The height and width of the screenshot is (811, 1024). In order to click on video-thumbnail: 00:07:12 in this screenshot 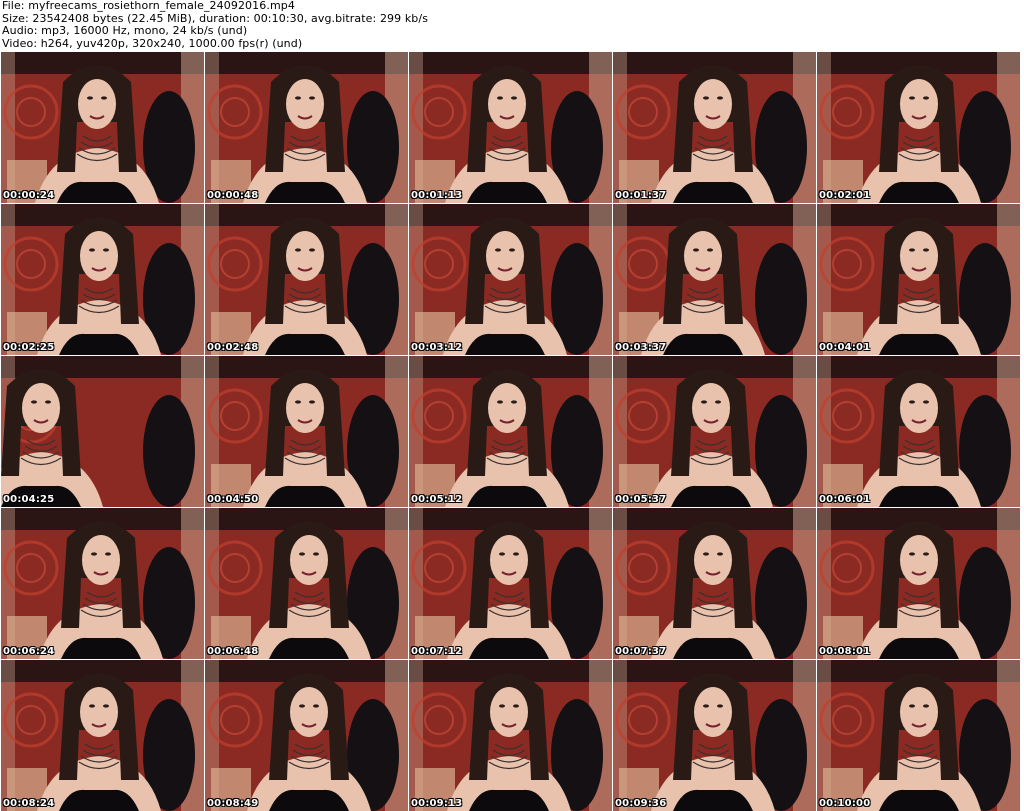, I will do `click(510, 583)`.